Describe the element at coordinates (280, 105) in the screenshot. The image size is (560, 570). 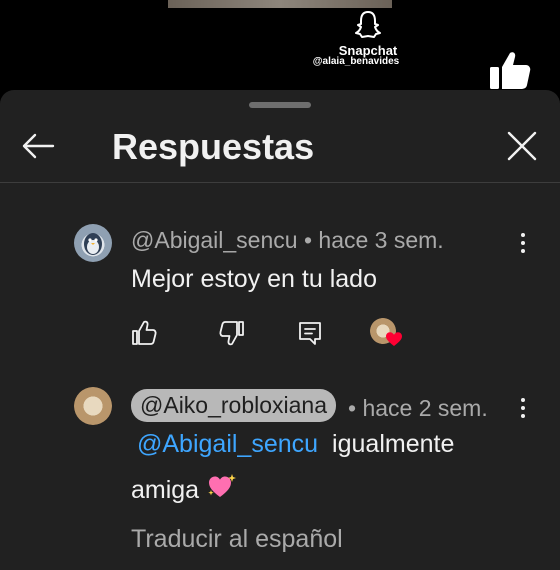
I see `drag-handle` at that location.